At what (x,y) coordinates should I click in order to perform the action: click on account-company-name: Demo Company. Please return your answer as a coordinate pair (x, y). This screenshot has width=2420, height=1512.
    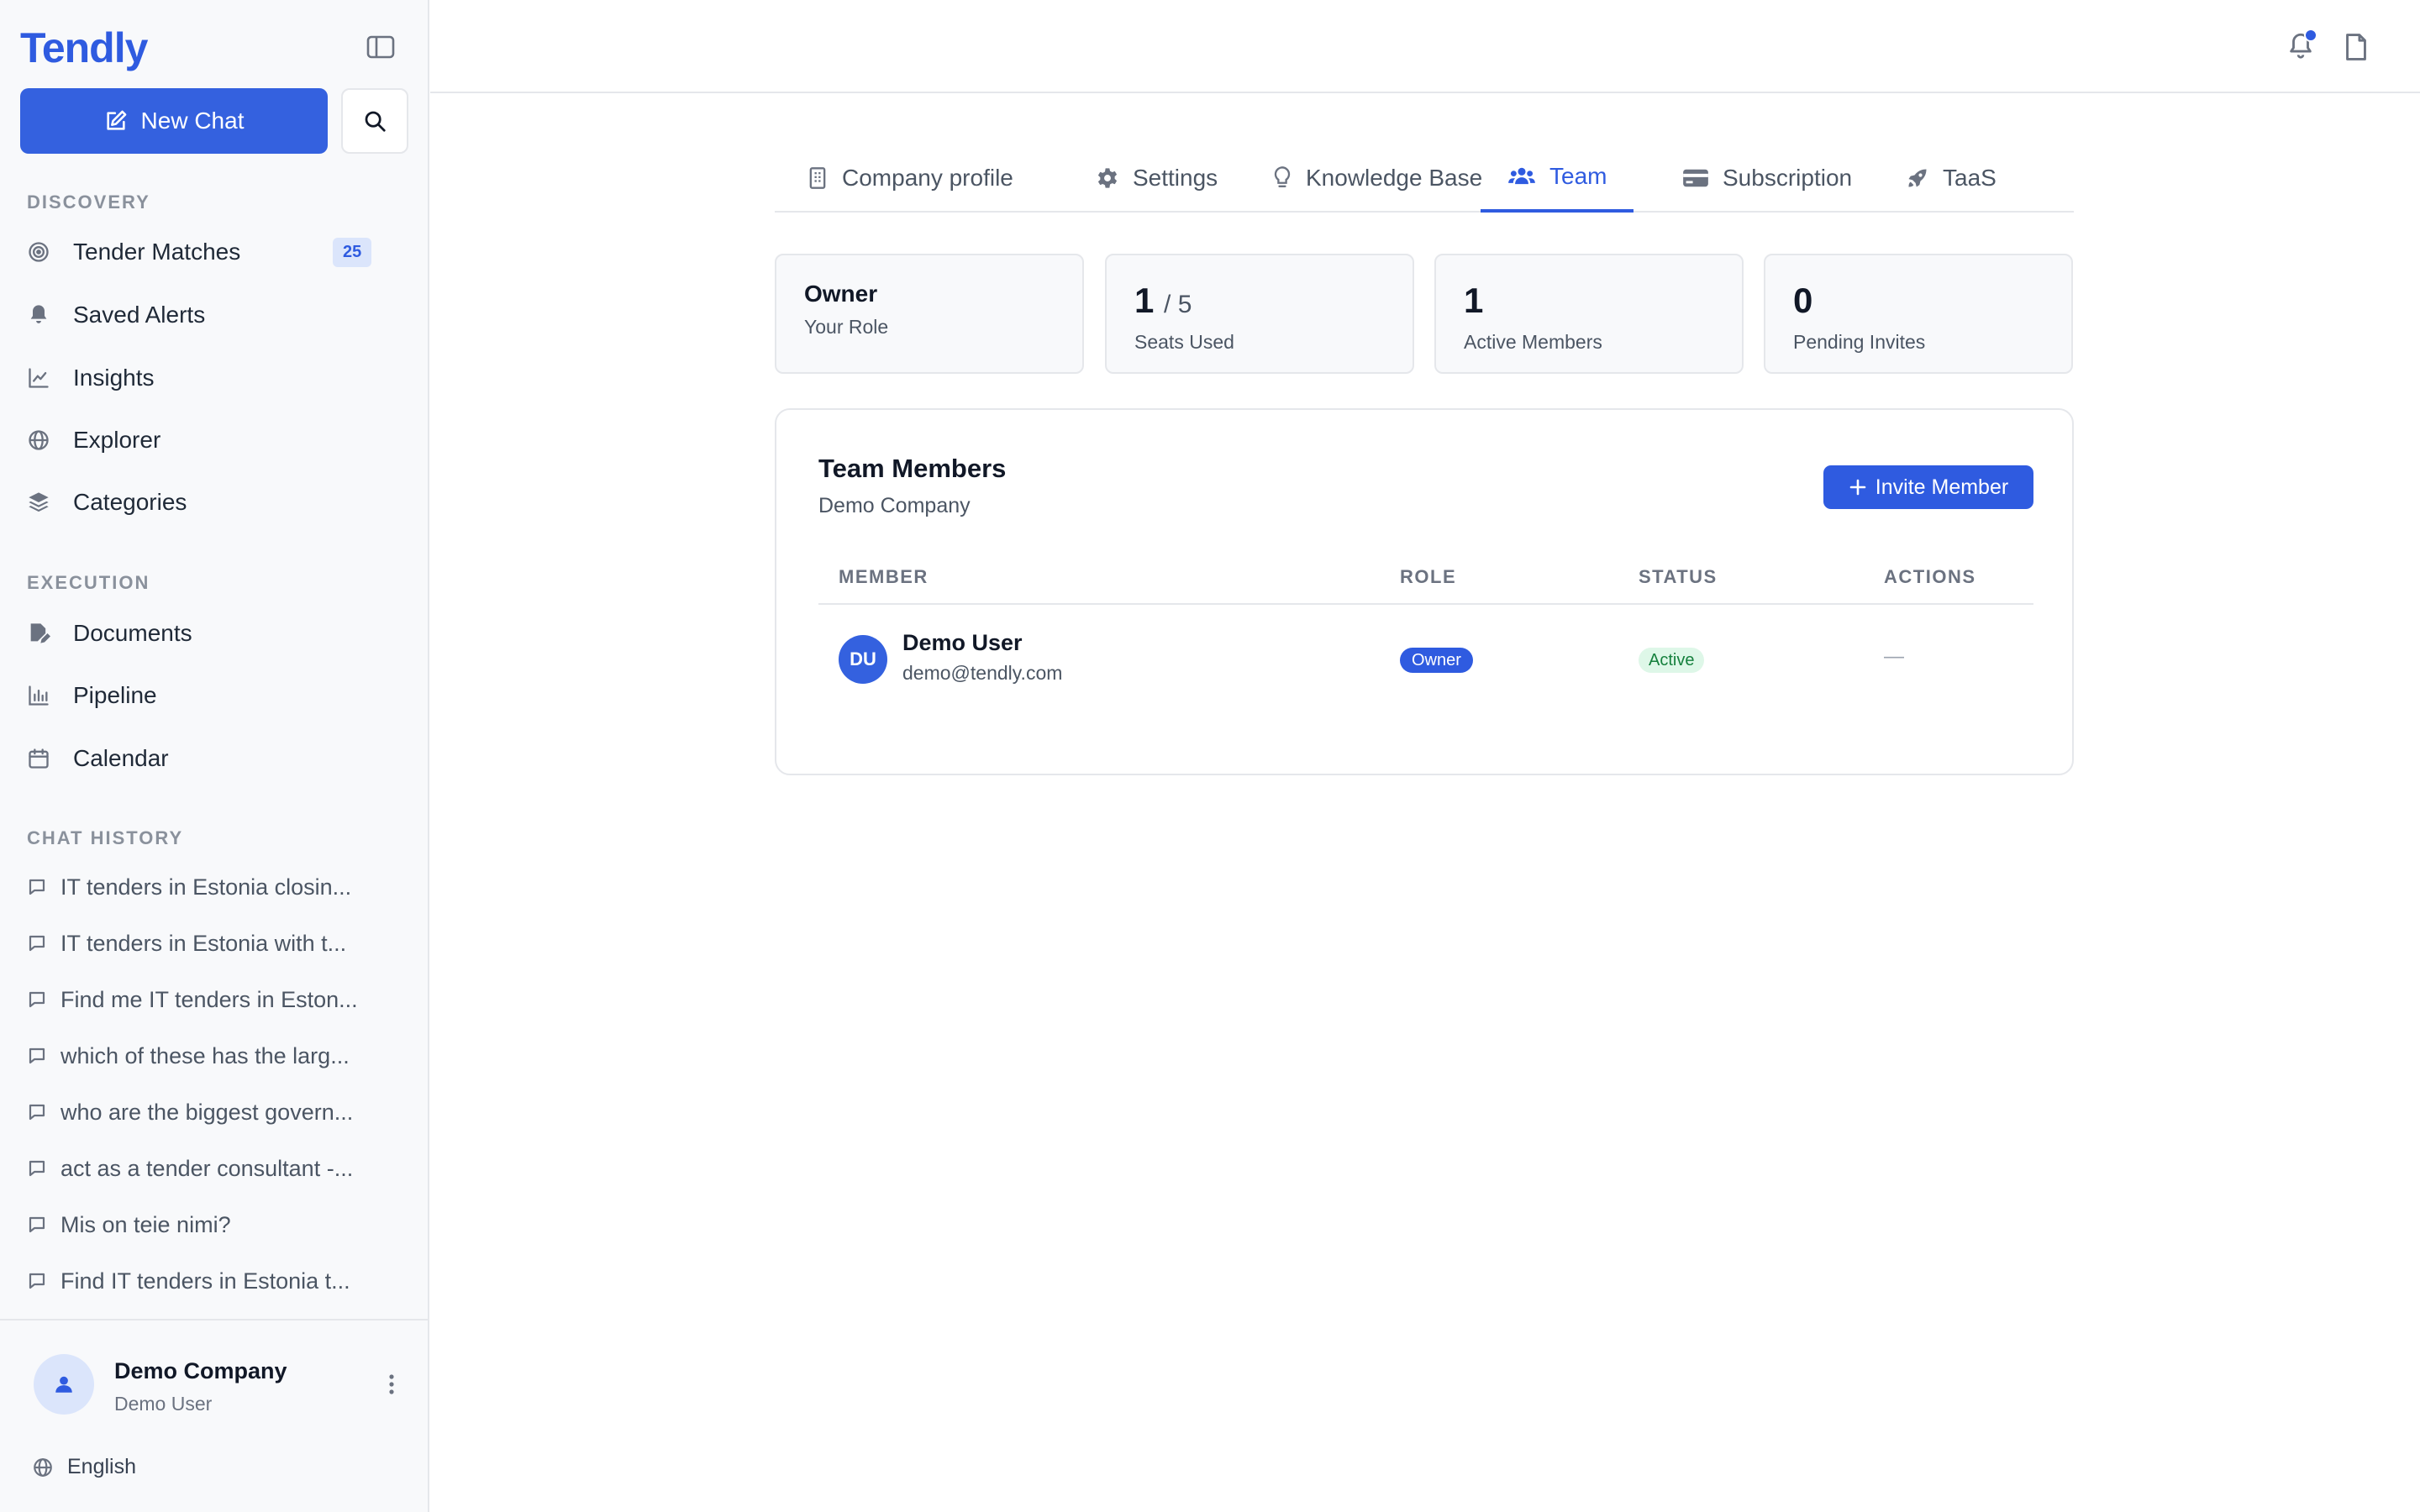
    Looking at the image, I should click on (200, 1370).